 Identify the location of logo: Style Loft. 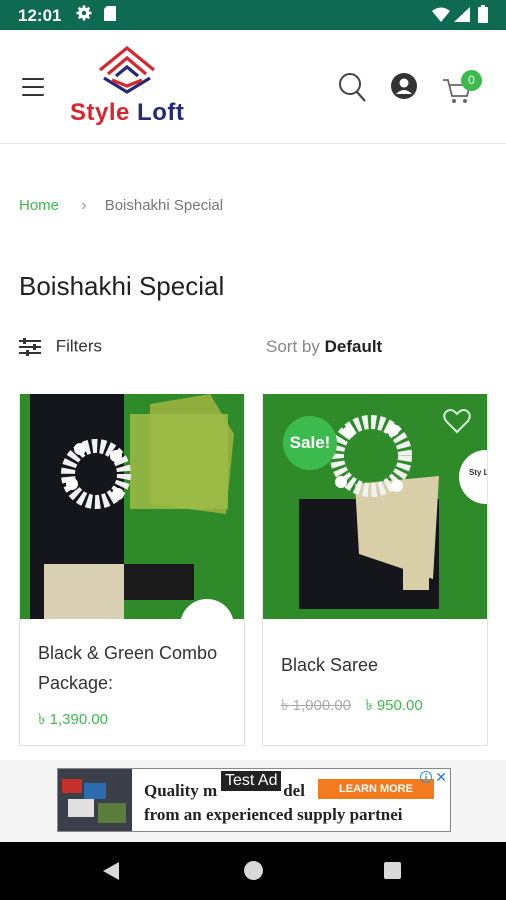
(133, 86).